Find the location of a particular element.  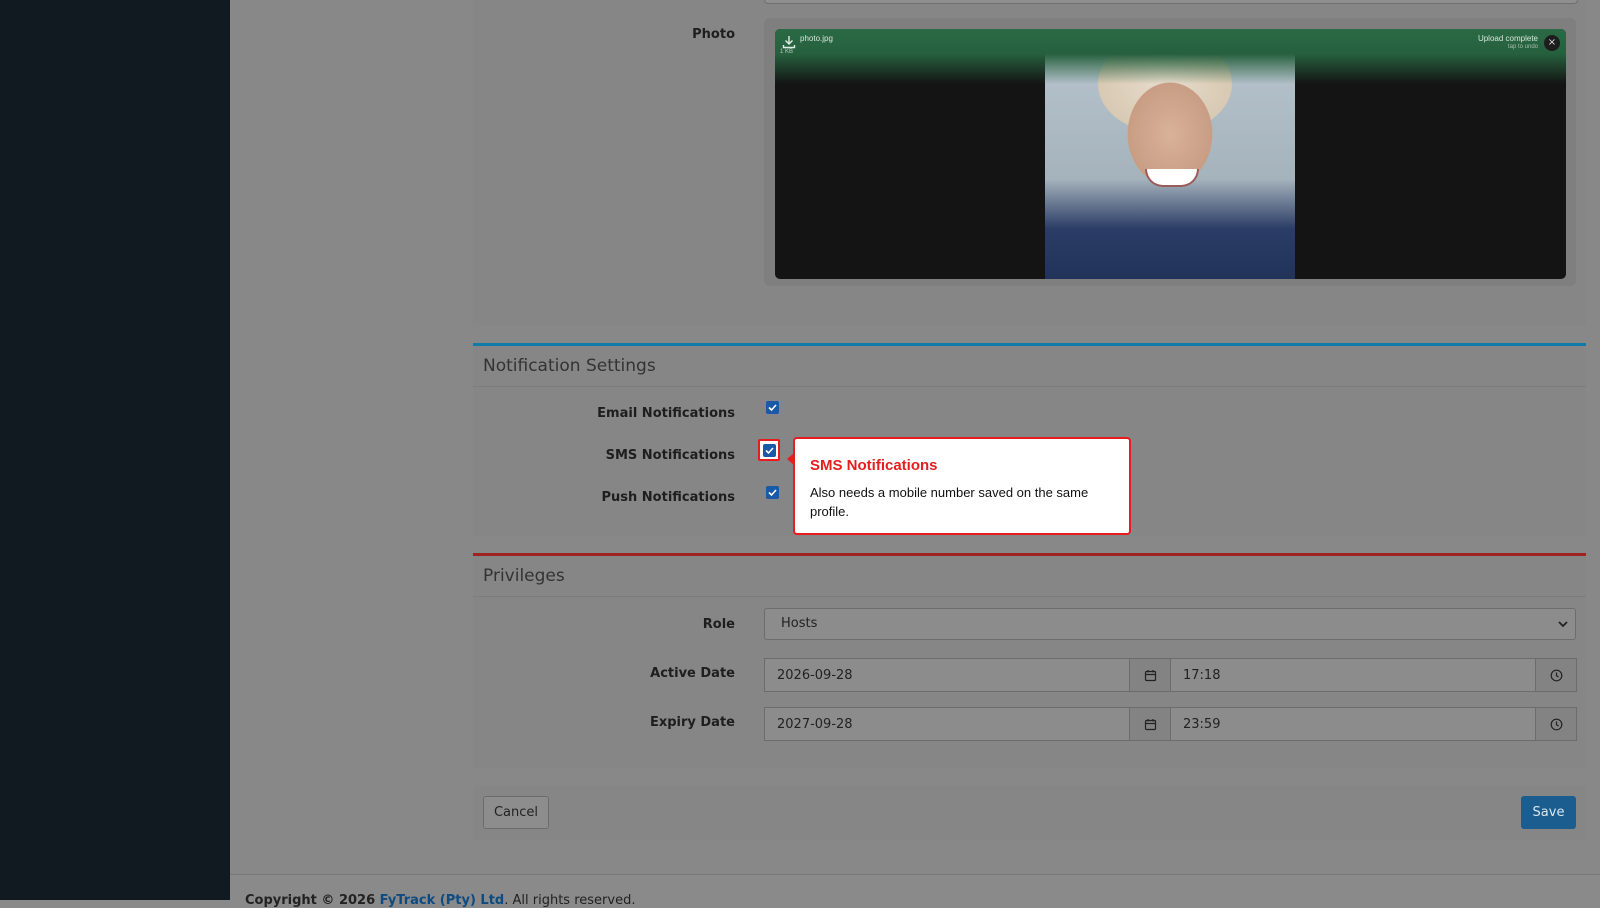

download-icon is located at coordinates (789, 42).